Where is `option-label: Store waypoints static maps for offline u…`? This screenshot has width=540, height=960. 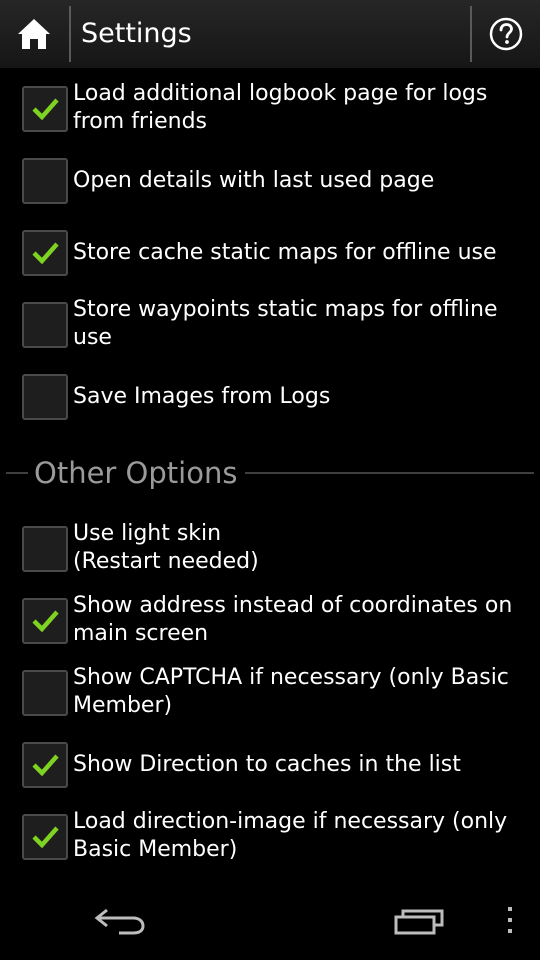 option-label: Store waypoints static maps for offline u… is located at coordinates (285, 323).